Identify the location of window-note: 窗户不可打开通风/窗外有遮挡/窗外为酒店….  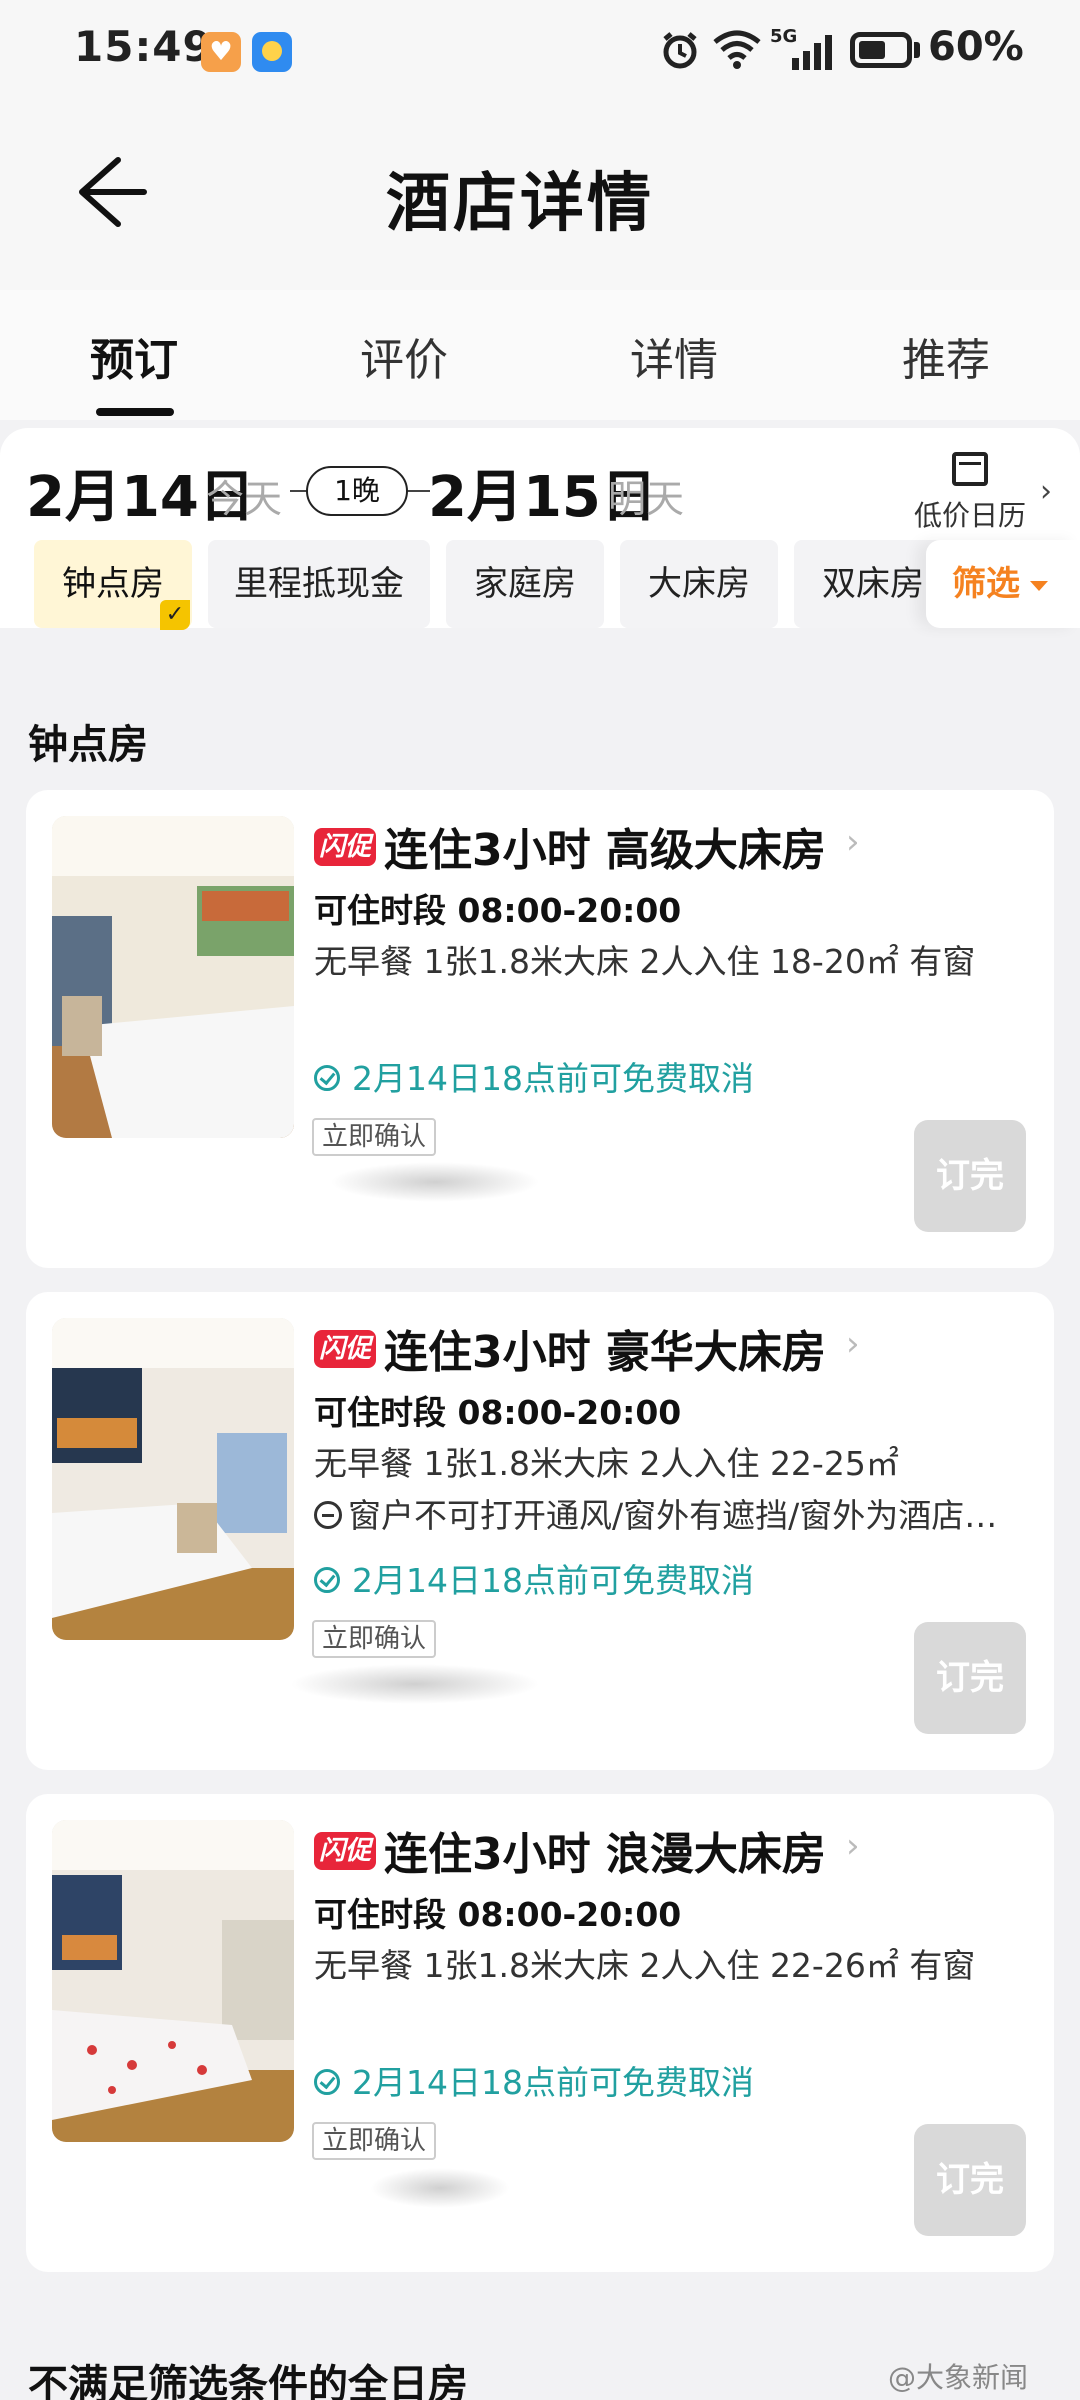
(674, 1516).